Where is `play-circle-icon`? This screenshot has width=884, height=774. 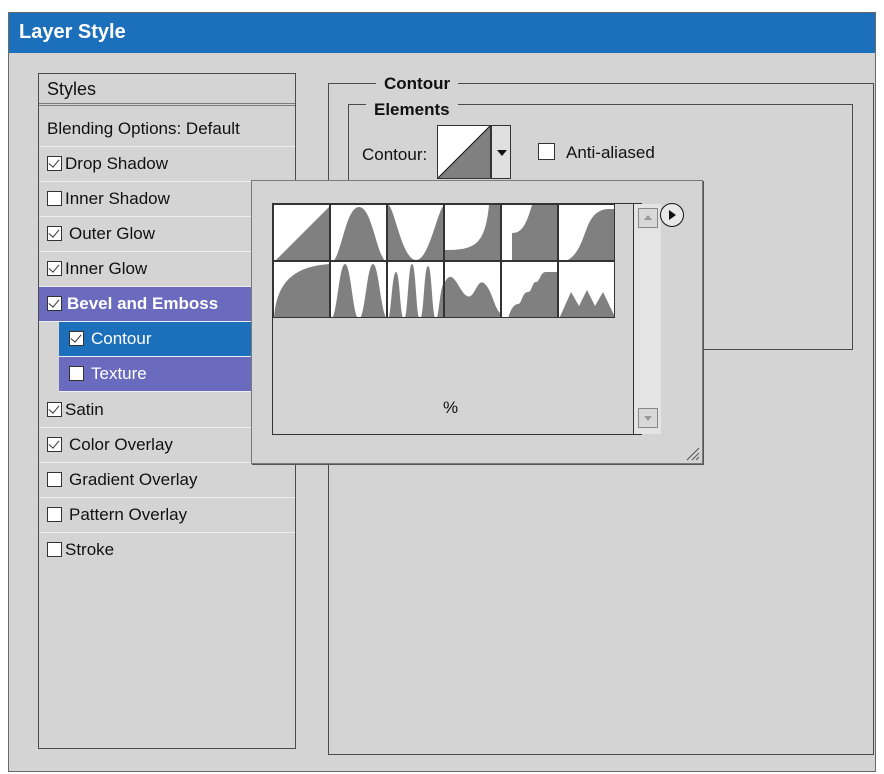
play-circle-icon is located at coordinates (672, 215).